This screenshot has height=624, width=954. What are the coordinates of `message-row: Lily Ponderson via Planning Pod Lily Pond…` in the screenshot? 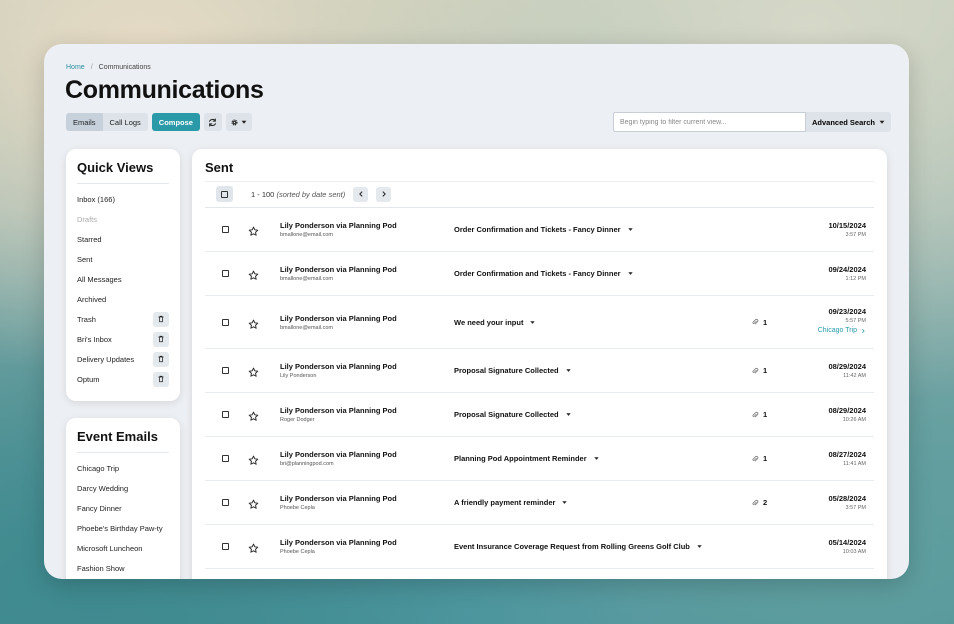 It's located at (539, 371).